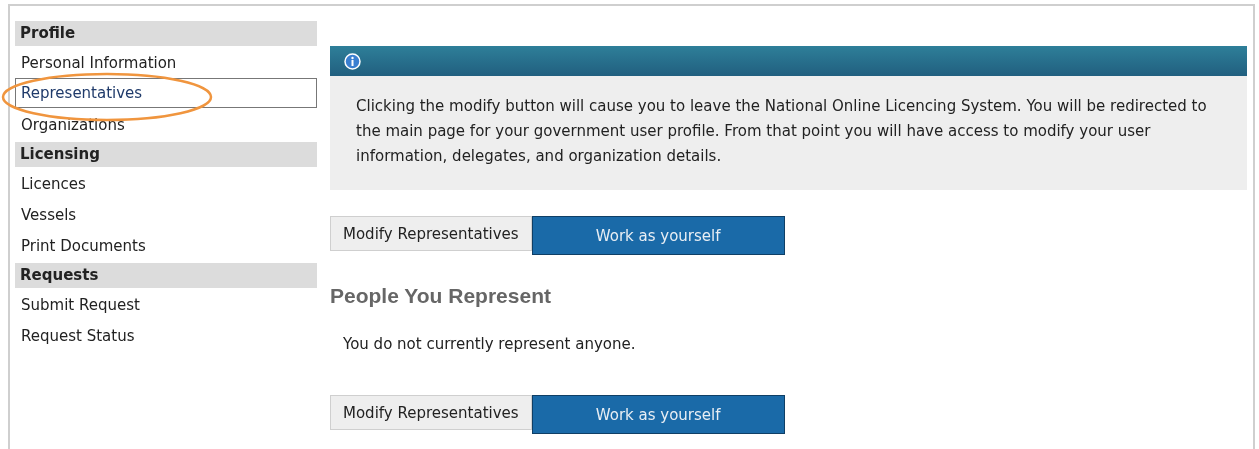  What do you see at coordinates (166, 33) in the screenshot?
I see `section-header: Profile` at bounding box center [166, 33].